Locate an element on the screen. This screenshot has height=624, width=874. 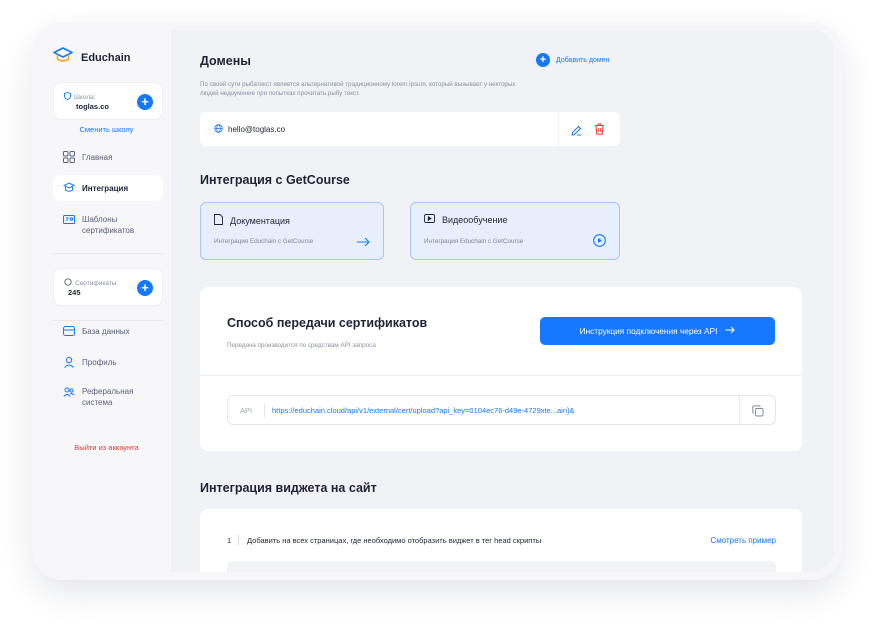
add-domain-label: Добавить домен is located at coordinates (583, 60).